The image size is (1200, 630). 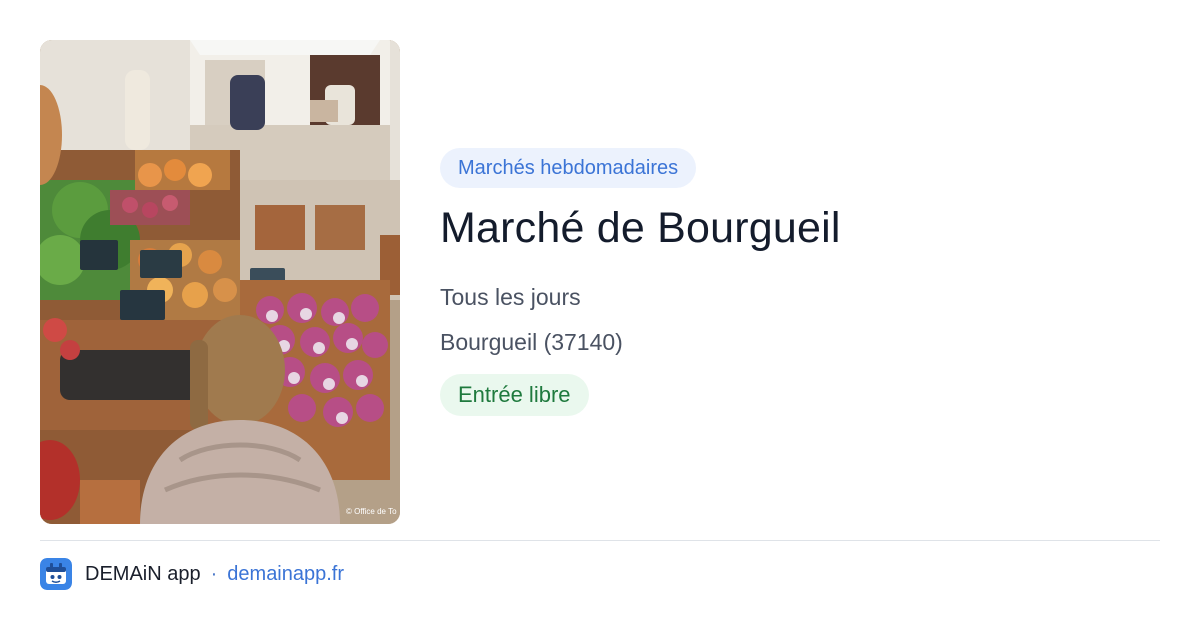 What do you see at coordinates (285, 574) in the screenshot?
I see `site-link: demainapp.fr` at bounding box center [285, 574].